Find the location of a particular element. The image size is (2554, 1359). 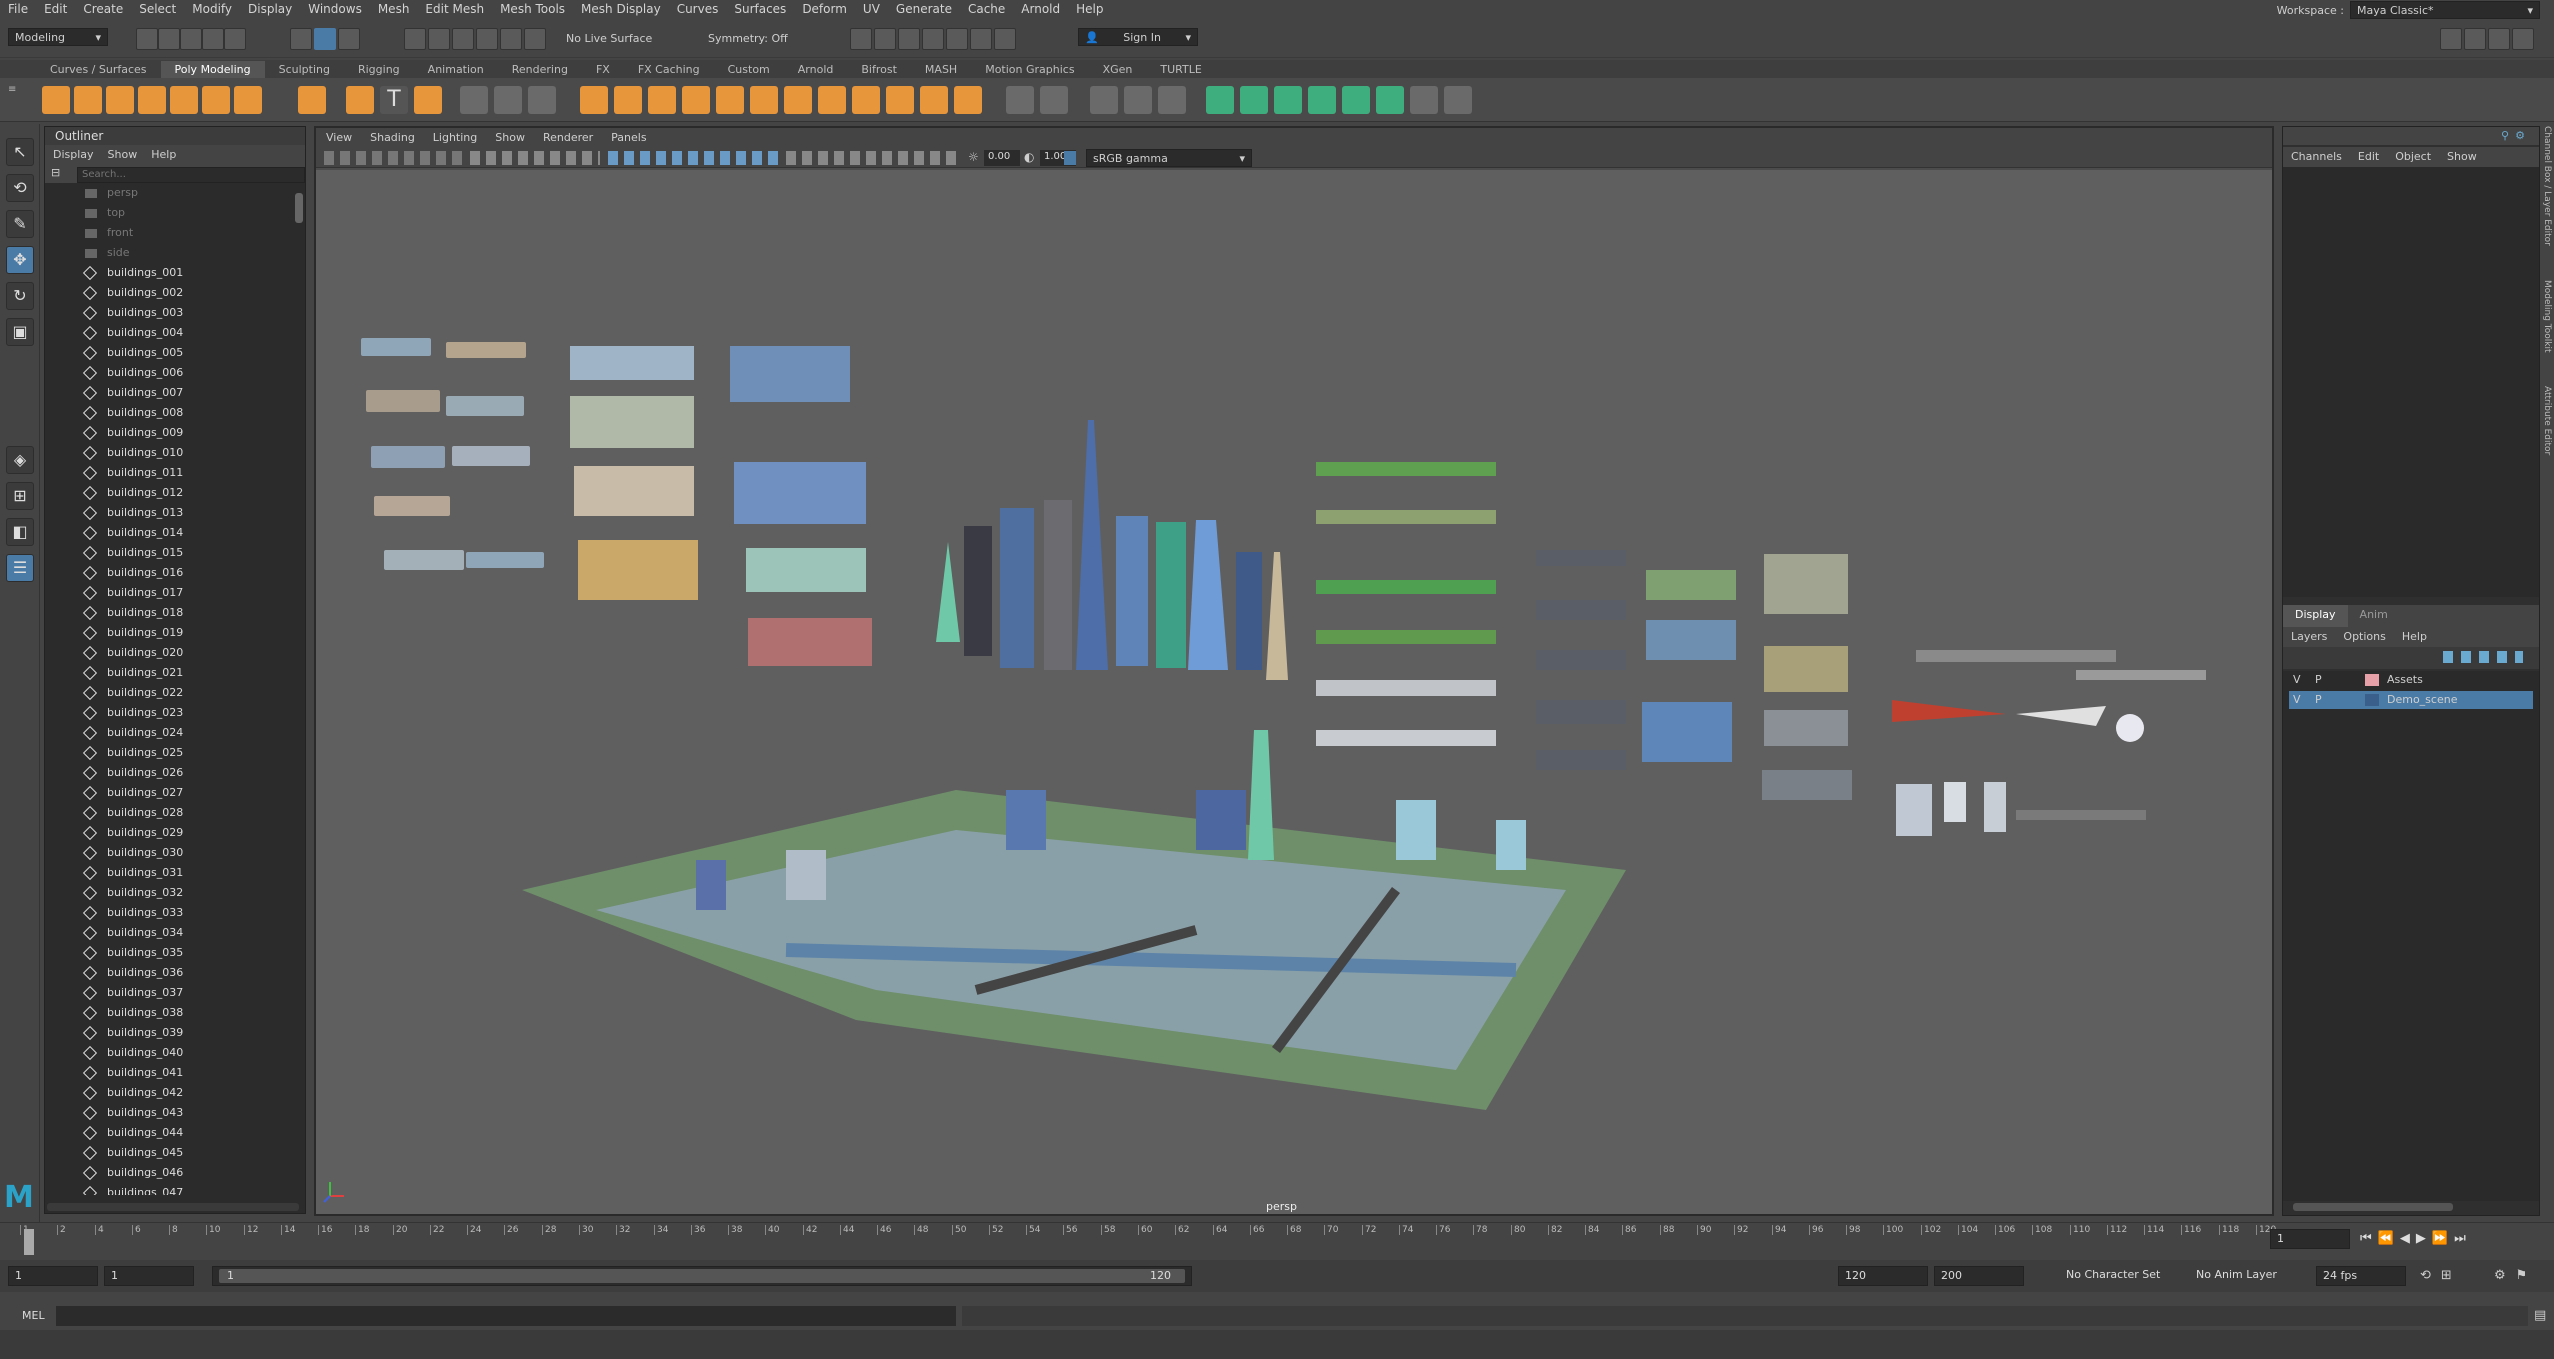

layer-buttons-icon is located at coordinates (2483, 657).